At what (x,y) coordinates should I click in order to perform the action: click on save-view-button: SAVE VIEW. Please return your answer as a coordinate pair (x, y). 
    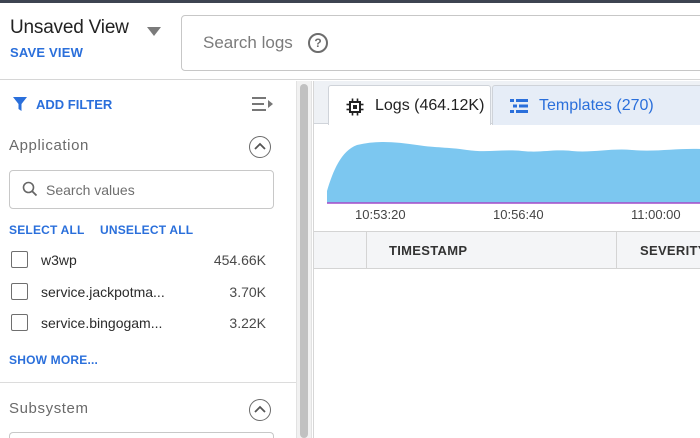
    Looking at the image, I should click on (46, 52).